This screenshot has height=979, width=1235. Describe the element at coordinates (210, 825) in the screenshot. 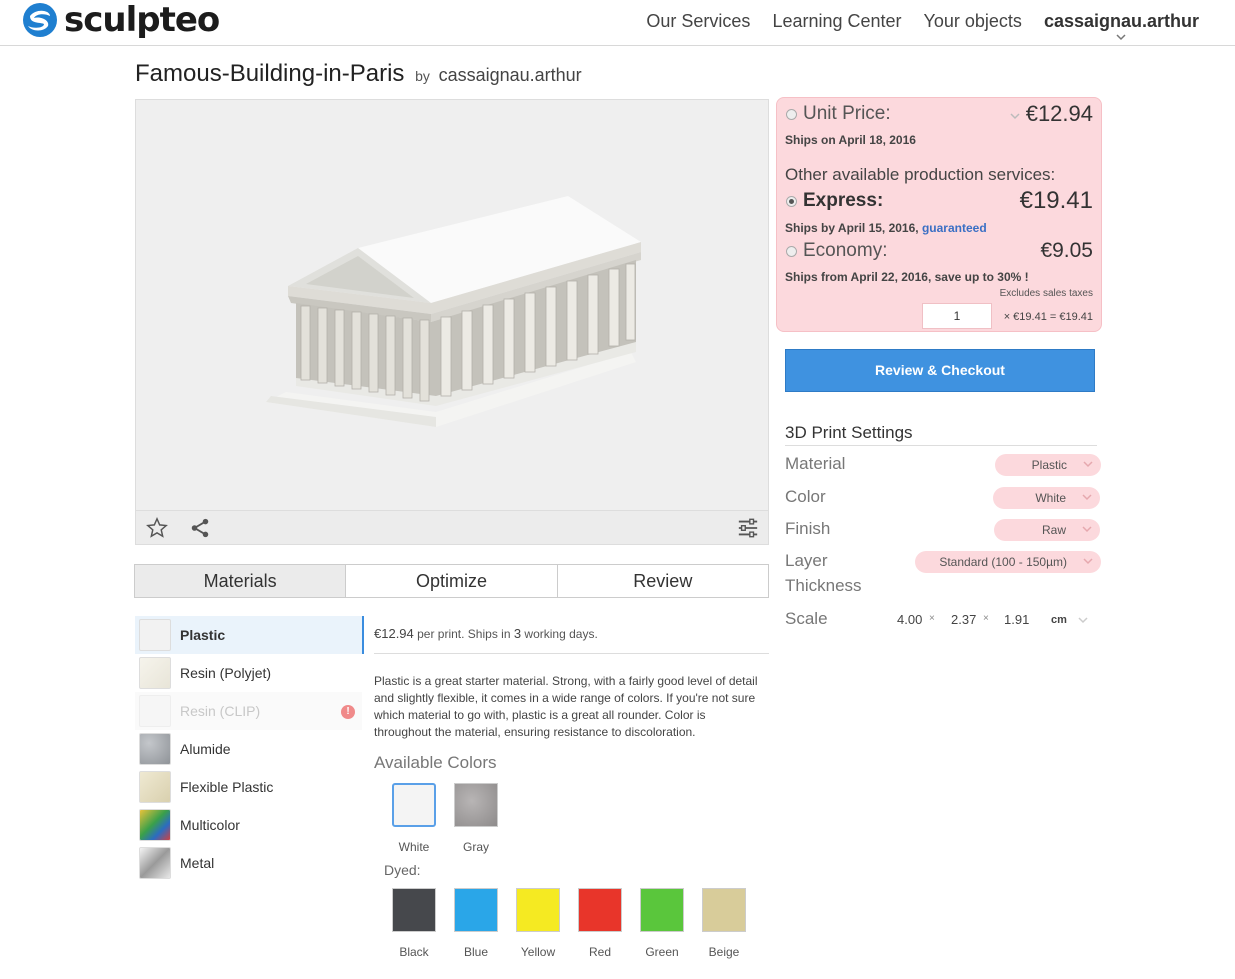

I see `material-label: Multicolor` at that location.